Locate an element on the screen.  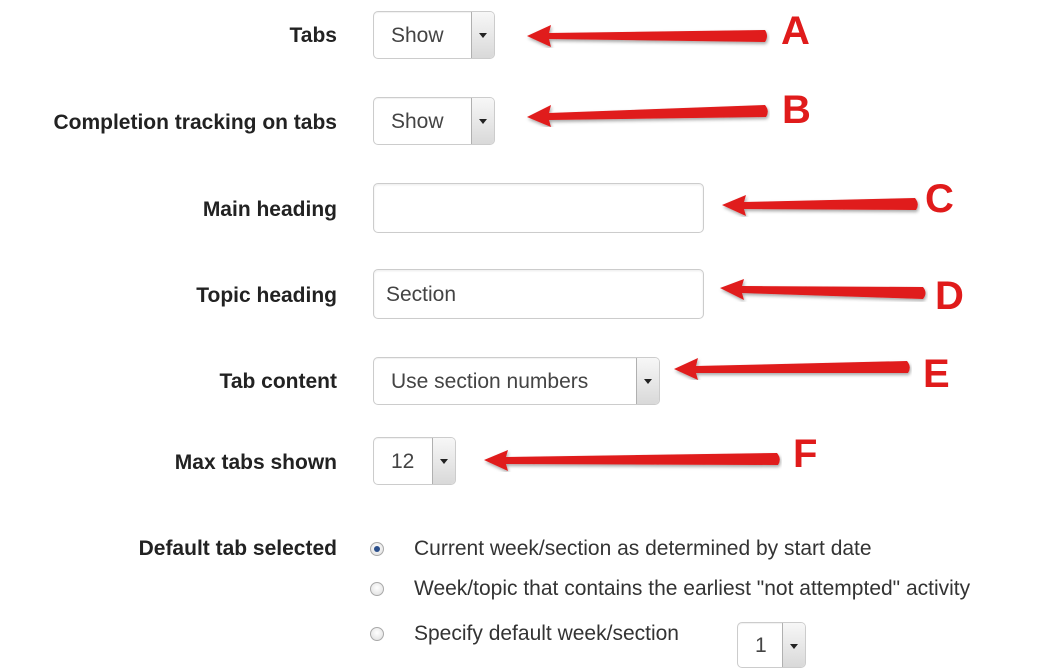
tabs-select-value: Show is located at coordinates (417, 35).